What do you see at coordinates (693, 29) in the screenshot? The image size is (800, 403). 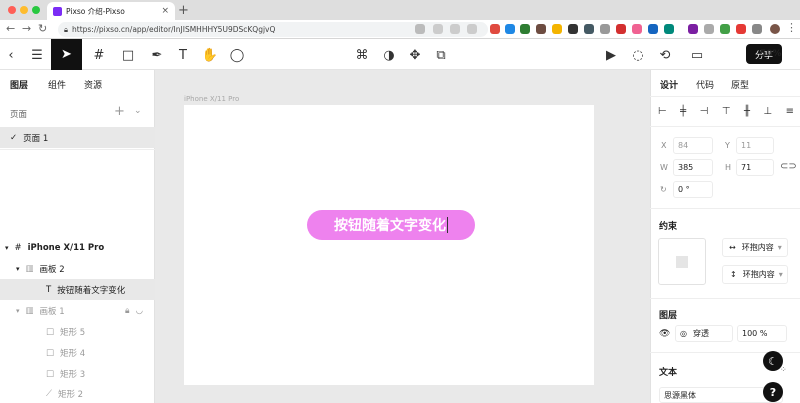 I see `extension-13-icon` at bounding box center [693, 29].